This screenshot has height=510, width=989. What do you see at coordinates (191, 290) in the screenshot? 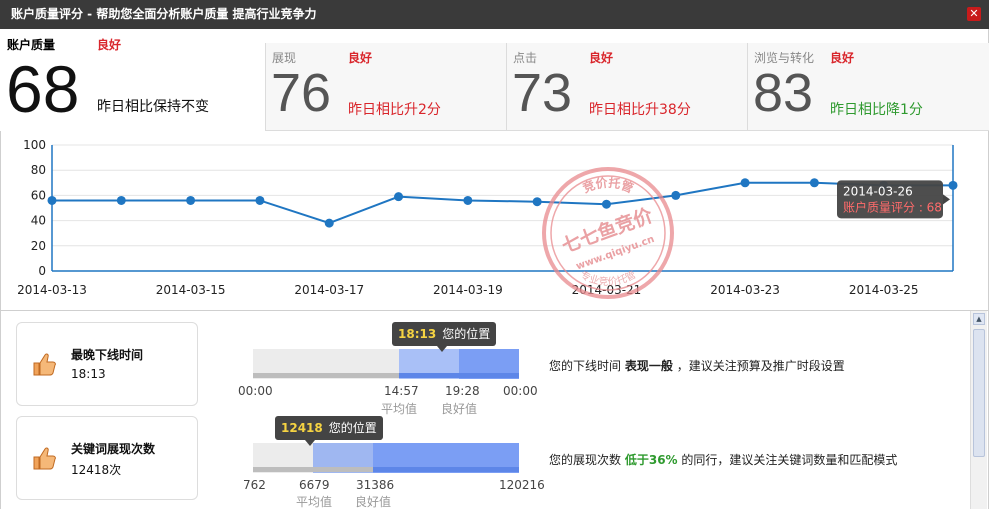
I see `x-tick-label: 2014-03-15` at bounding box center [191, 290].